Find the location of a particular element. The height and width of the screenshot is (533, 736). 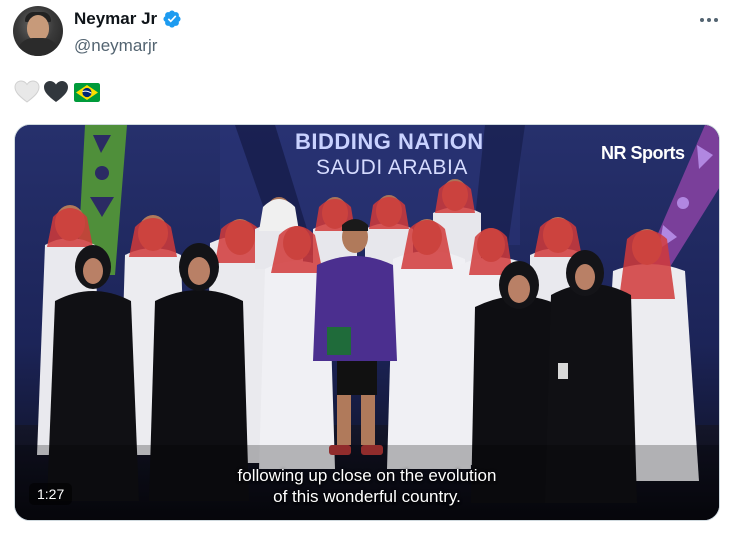

author-handle: @neymarjr is located at coordinates (115, 46).